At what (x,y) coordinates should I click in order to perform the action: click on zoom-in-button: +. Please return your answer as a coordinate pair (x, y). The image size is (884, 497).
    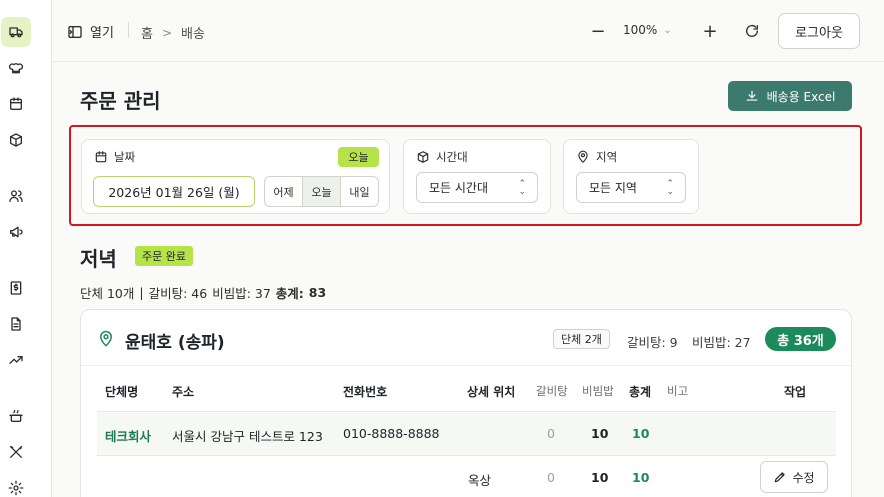
    Looking at the image, I should click on (710, 31).